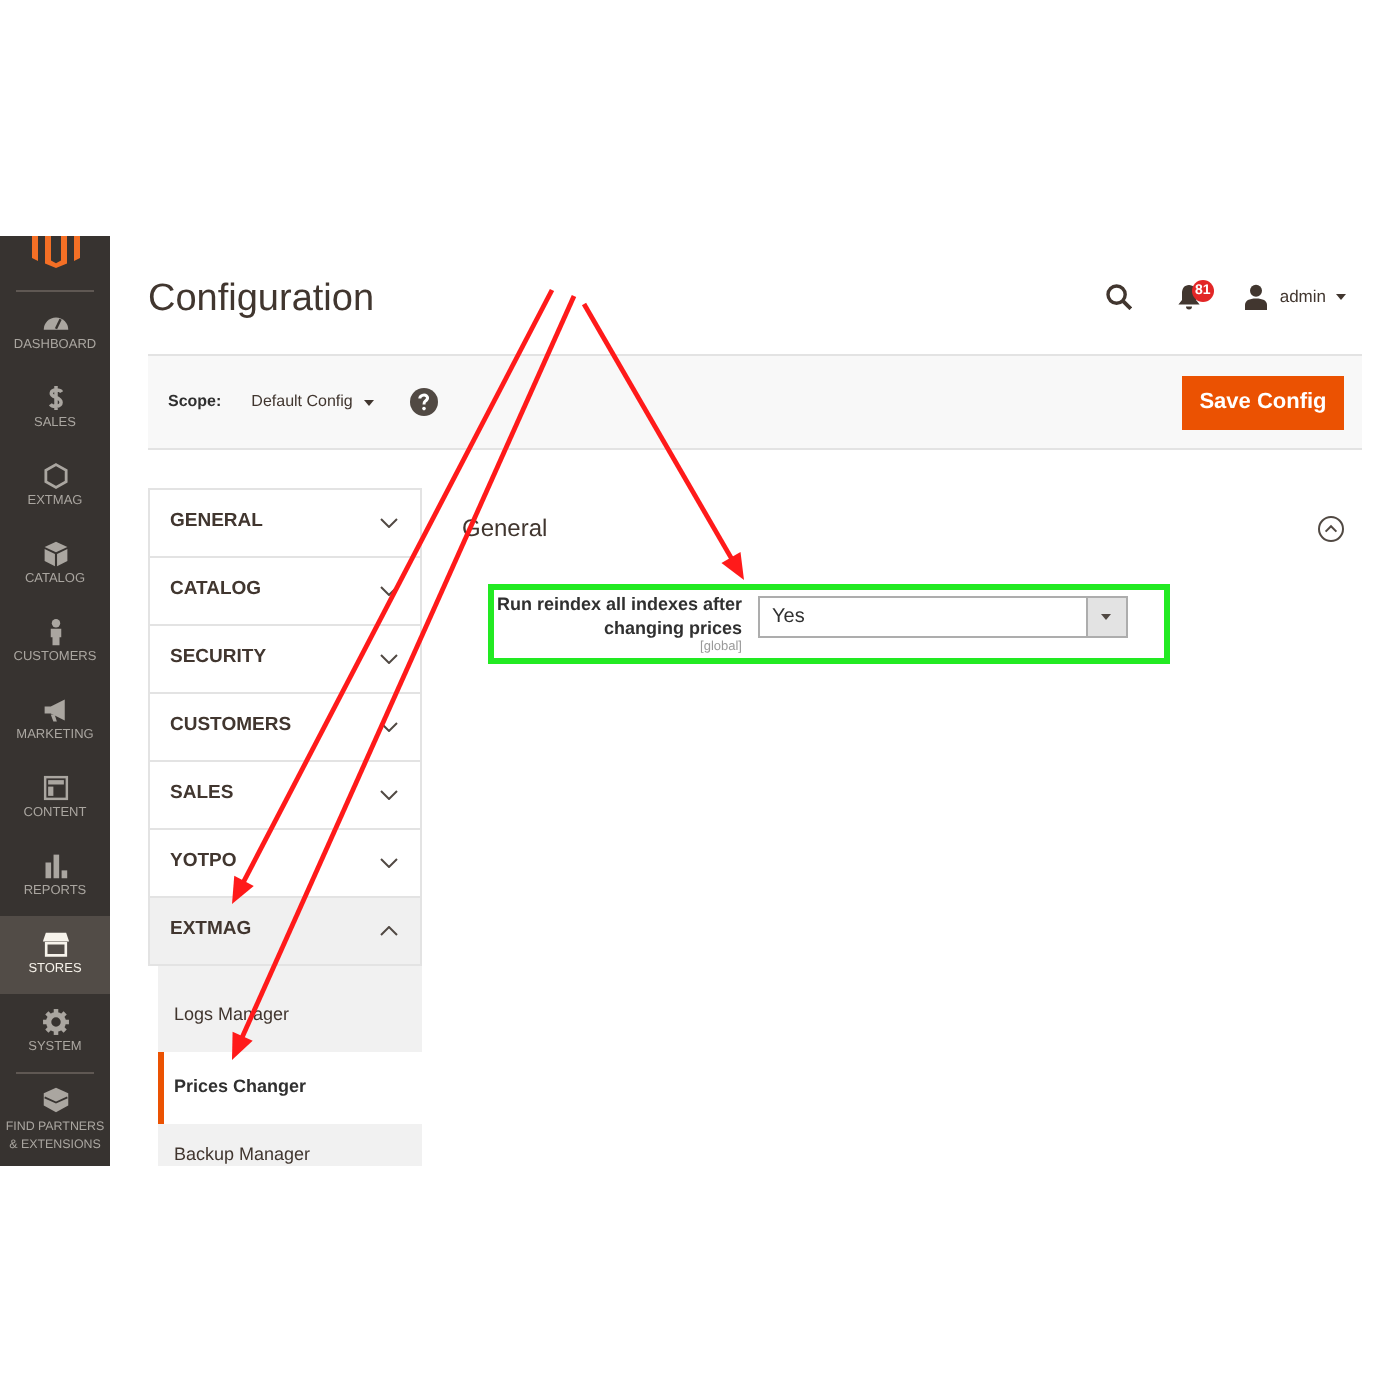  I want to click on logo-icon, so click(55, 252).